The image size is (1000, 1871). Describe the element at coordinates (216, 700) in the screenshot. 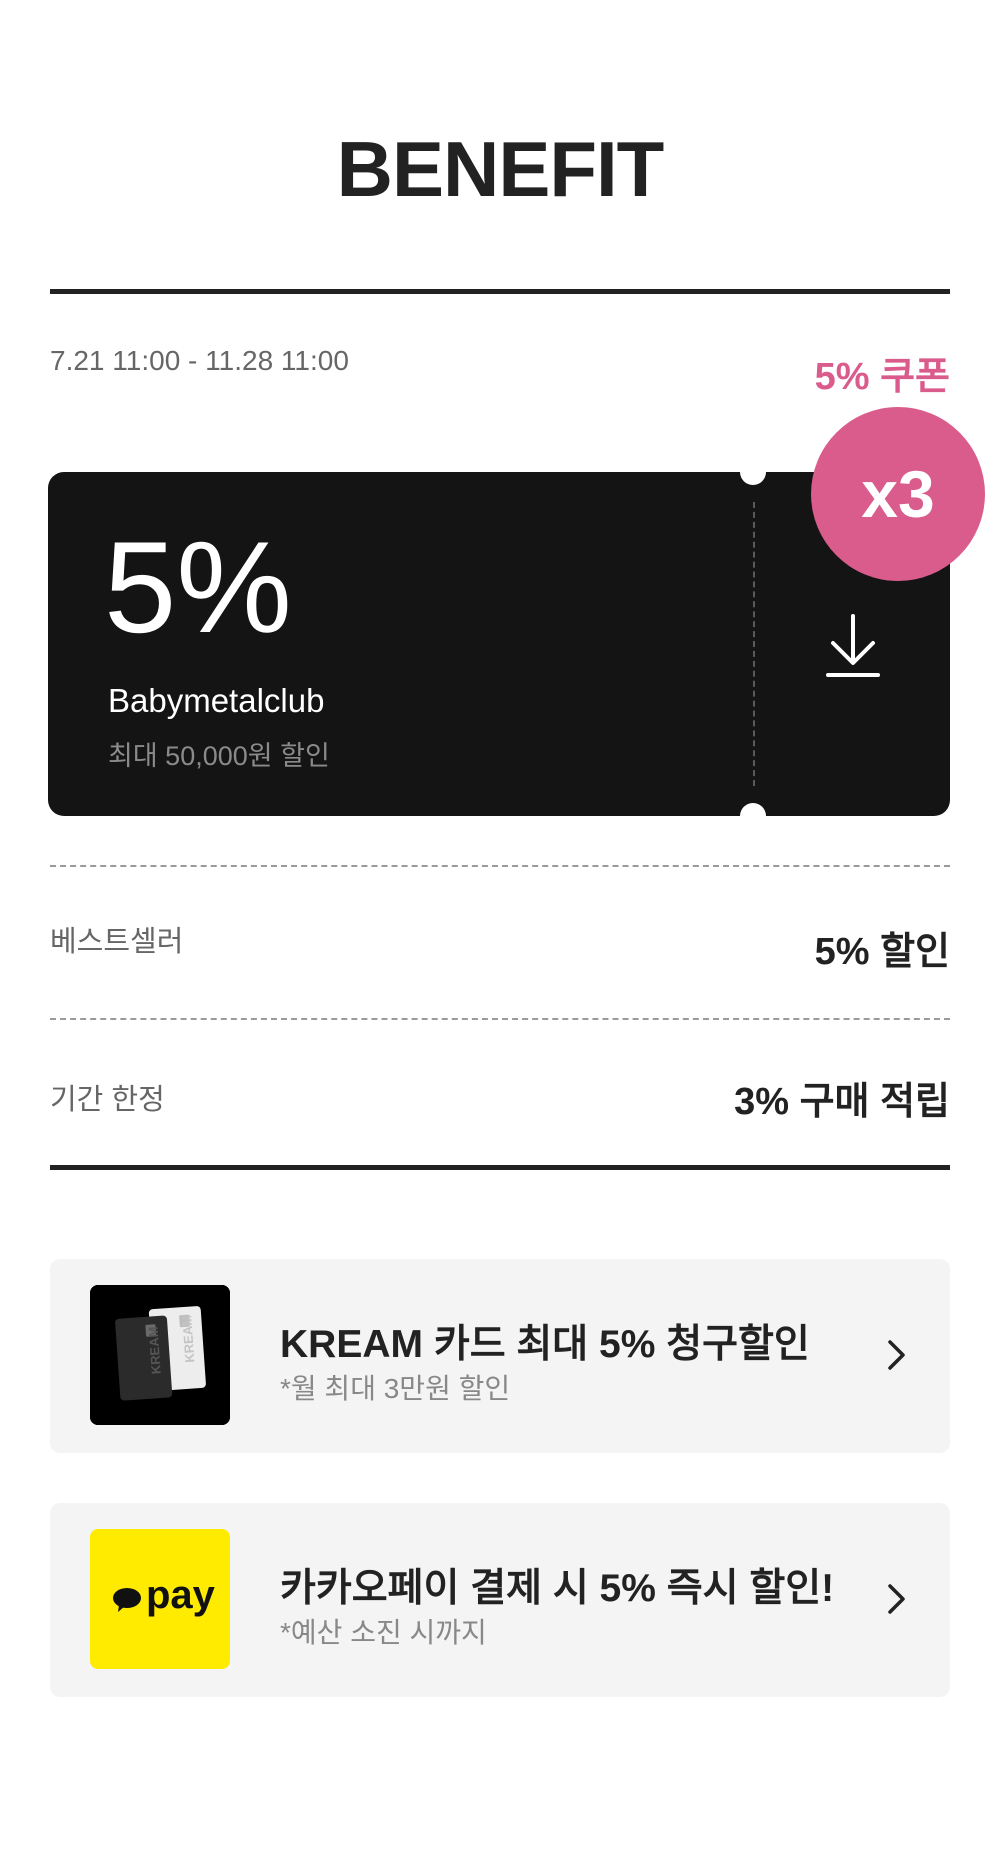

I see `coupon-brand: Babymetalclub` at that location.